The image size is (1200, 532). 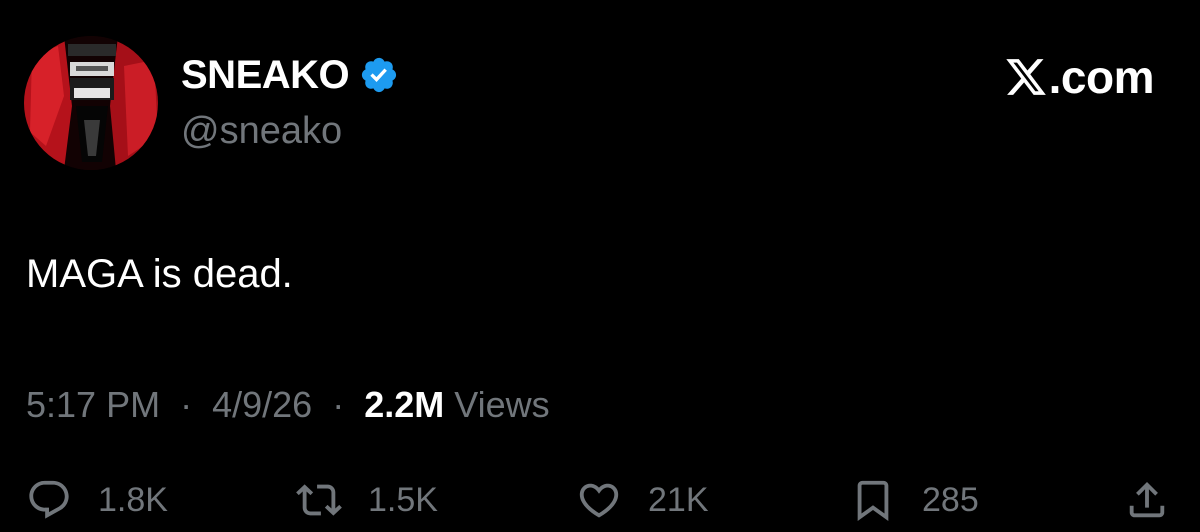 I want to click on repost-button: 1.5K, so click(x=367, y=500).